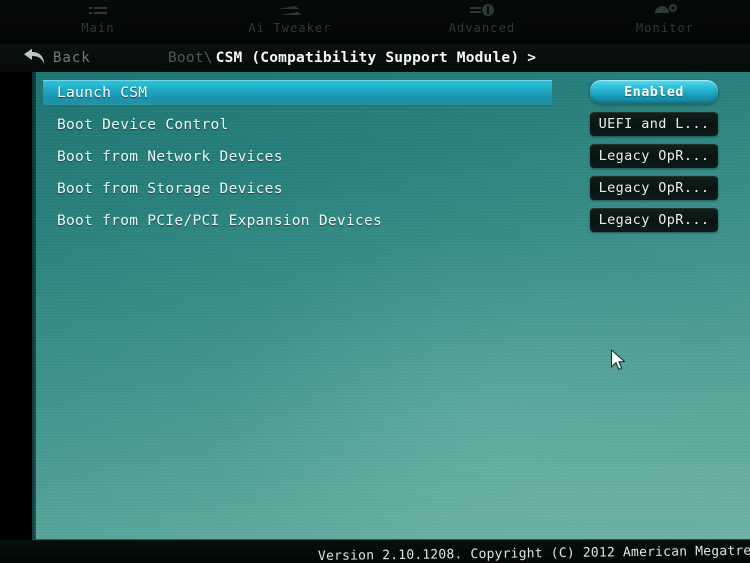 The image size is (750, 563). I want to click on setting-row-launch-csm: Launch CSM Enabled, so click(391, 93).